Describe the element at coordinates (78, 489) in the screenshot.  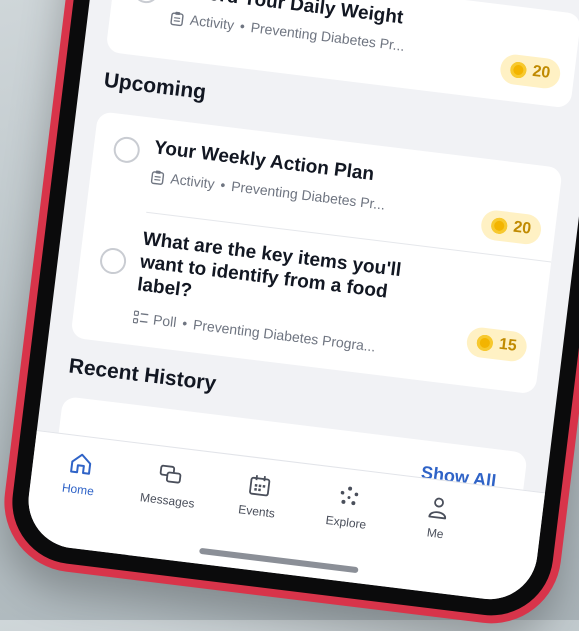
I see `tab-label: Home` at that location.